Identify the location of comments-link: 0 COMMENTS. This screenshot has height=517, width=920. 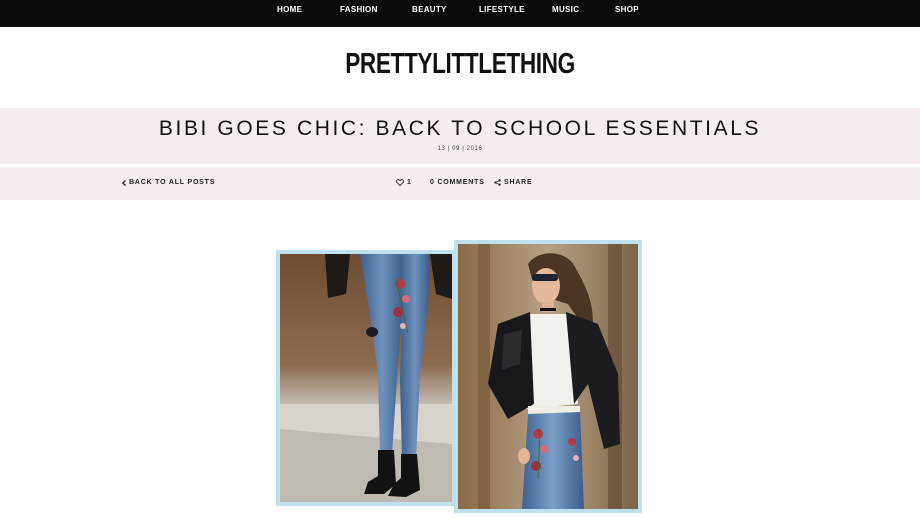
(457, 182).